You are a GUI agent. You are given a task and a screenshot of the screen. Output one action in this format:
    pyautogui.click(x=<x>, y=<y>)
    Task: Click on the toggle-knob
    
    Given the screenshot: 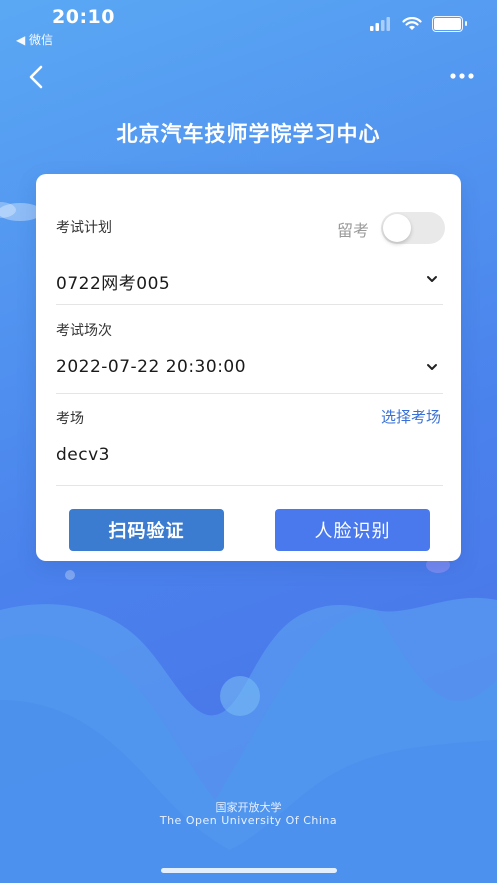 What is the action you would take?
    pyautogui.click(x=397, y=228)
    